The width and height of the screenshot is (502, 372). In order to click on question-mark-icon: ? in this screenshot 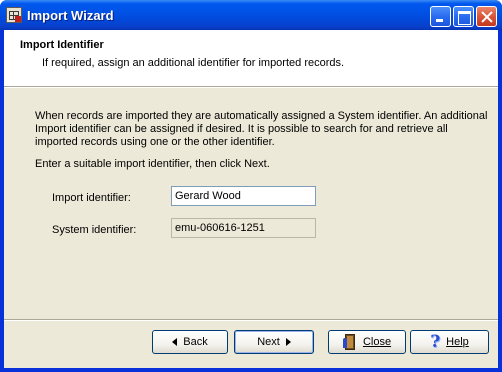, I will do `click(435, 341)`.